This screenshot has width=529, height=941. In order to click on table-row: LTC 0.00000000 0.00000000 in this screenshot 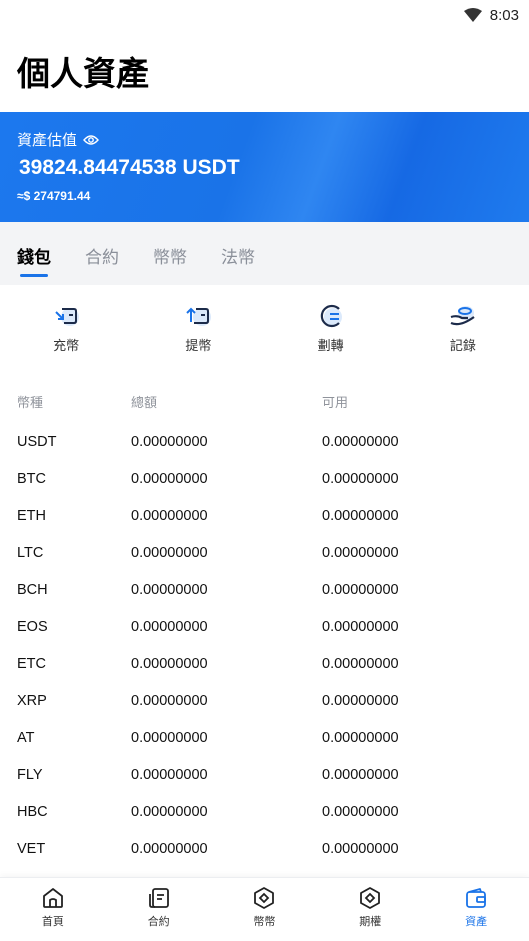, I will do `click(264, 552)`.